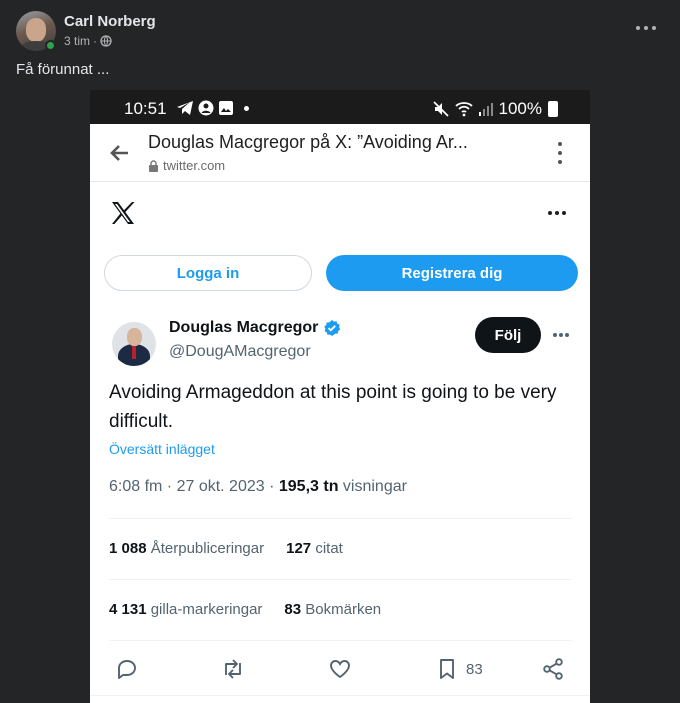 This screenshot has height=703, width=680. What do you see at coordinates (123, 213) in the screenshot?
I see `x-logo-icon` at bounding box center [123, 213].